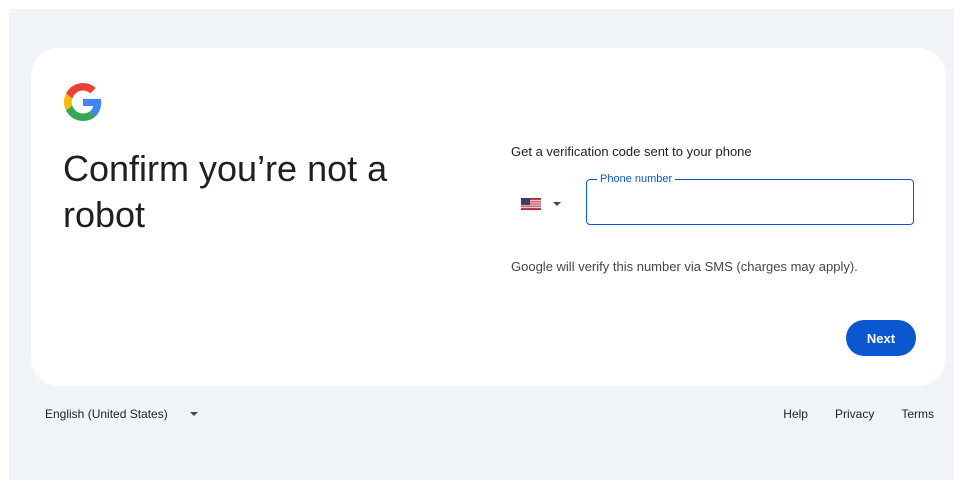  Describe the element at coordinates (881, 338) in the screenshot. I see `next-button: Next` at that location.